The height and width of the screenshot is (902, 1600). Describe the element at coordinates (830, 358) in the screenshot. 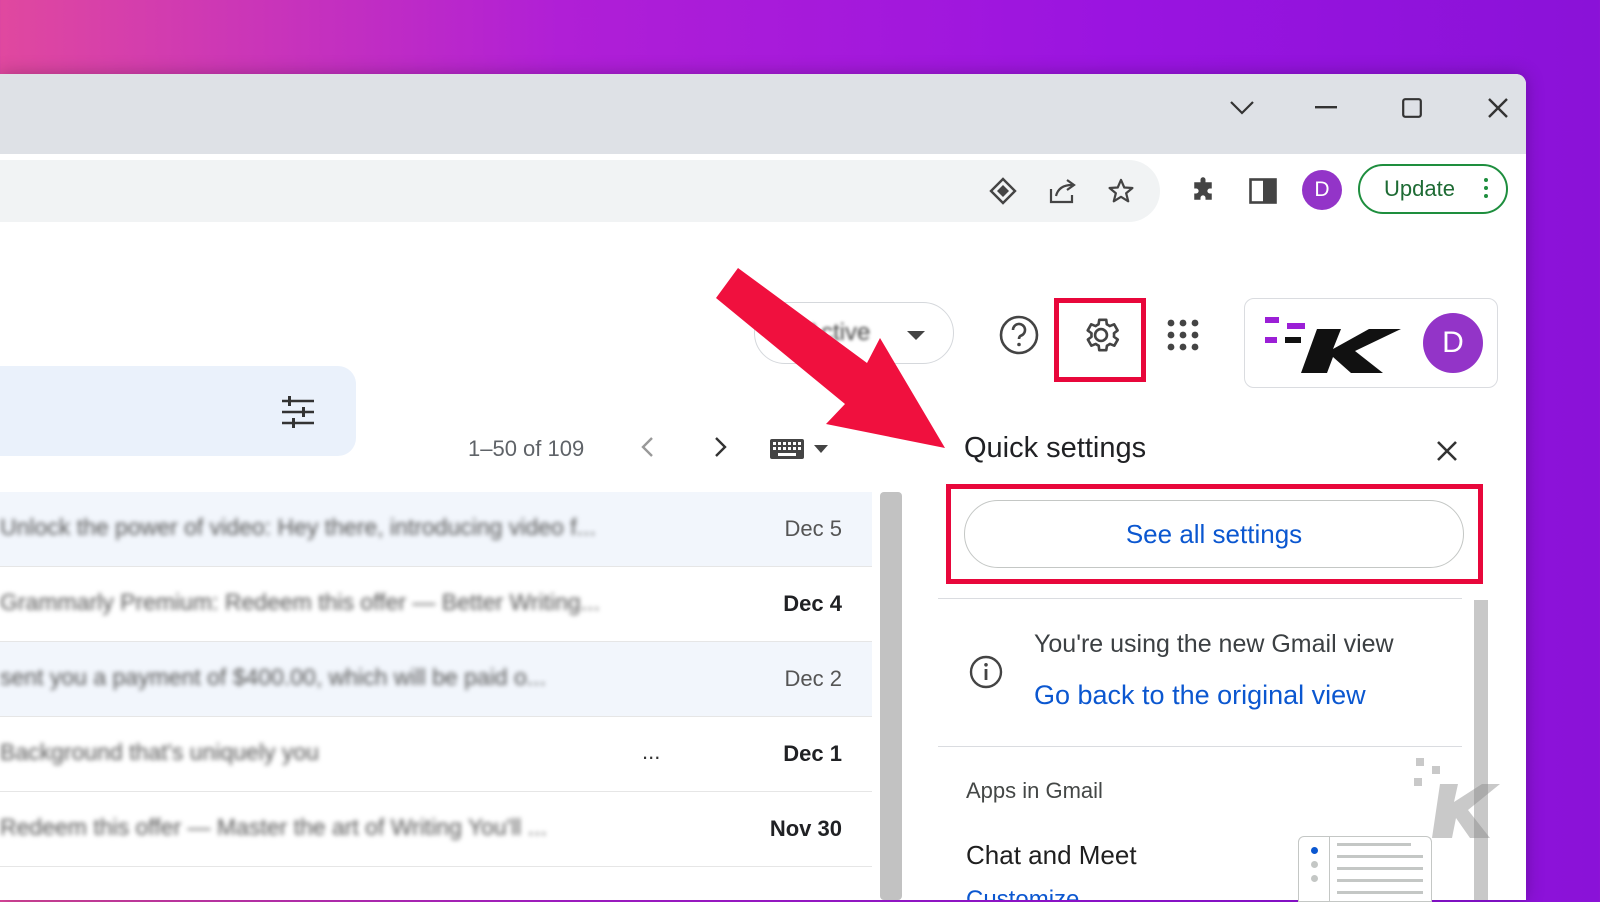

I see `pointer-arrow-graphic` at that location.